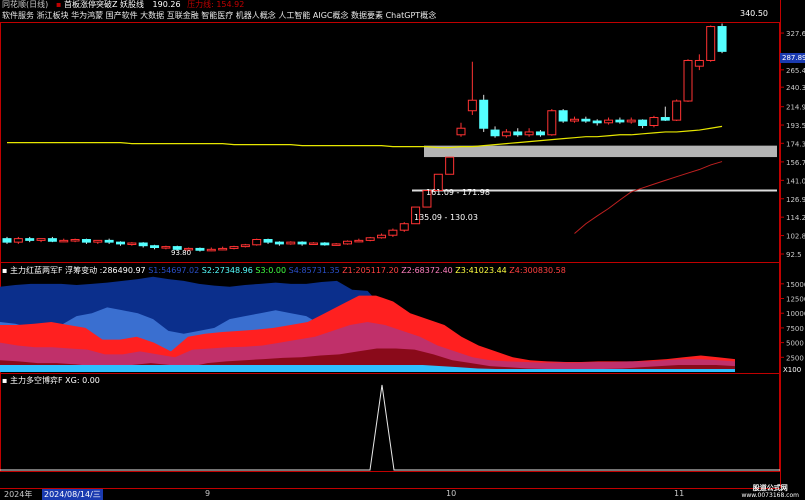 This screenshot has width=805, height=500. What do you see at coordinates (208, 493) in the screenshot?
I see `time-label-9: 9` at bounding box center [208, 493].